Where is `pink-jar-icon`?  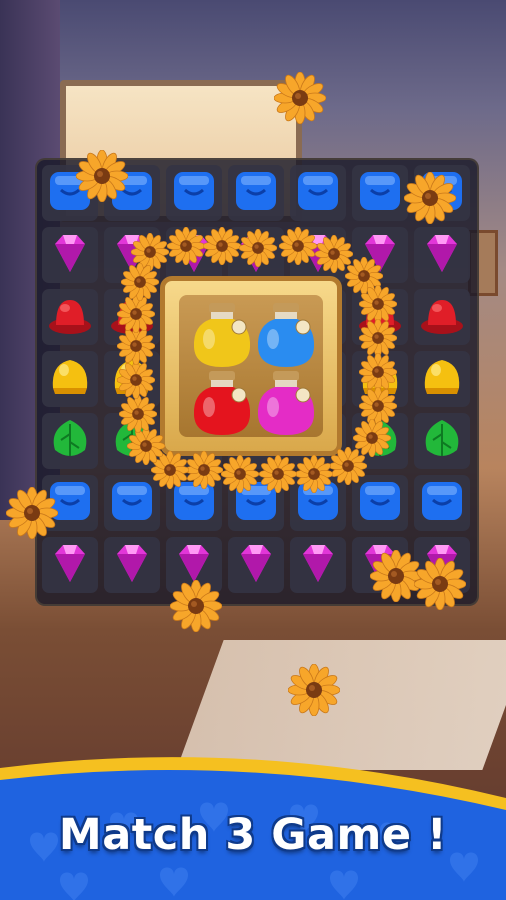 pink-jar-icon is located at coordinates (286, 404).